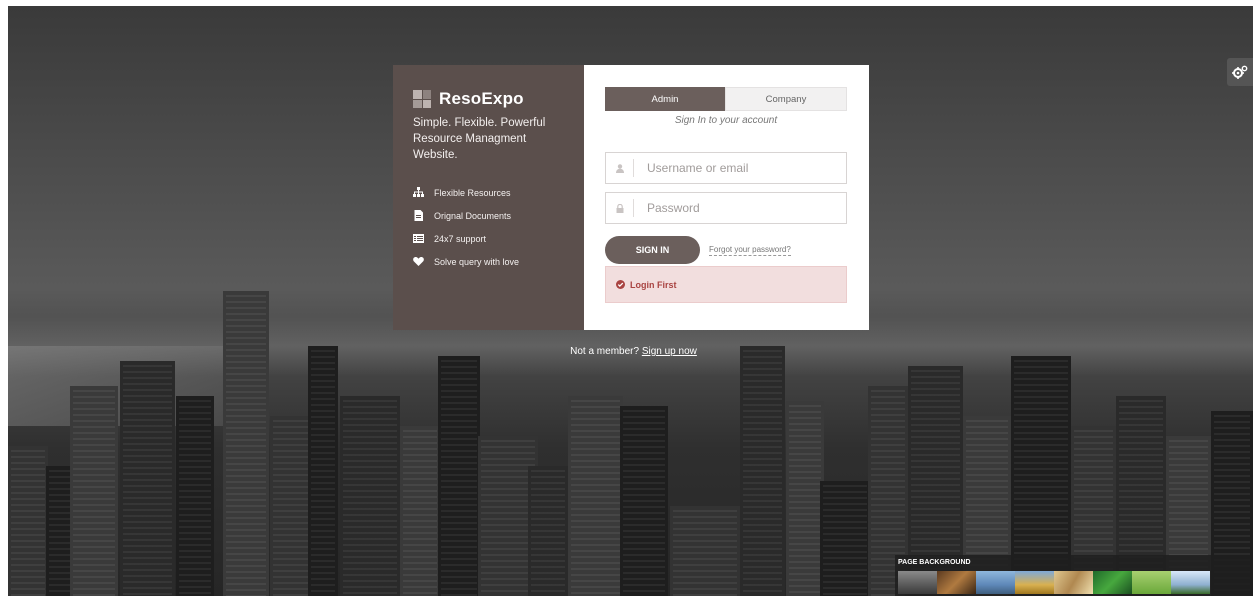 This screenshot has height=596, width=1253. What do you see at coordinates (1151, 582) in the screenshot?
I see `bg-thumb-grass-field` at bounding box center [1151, 582].